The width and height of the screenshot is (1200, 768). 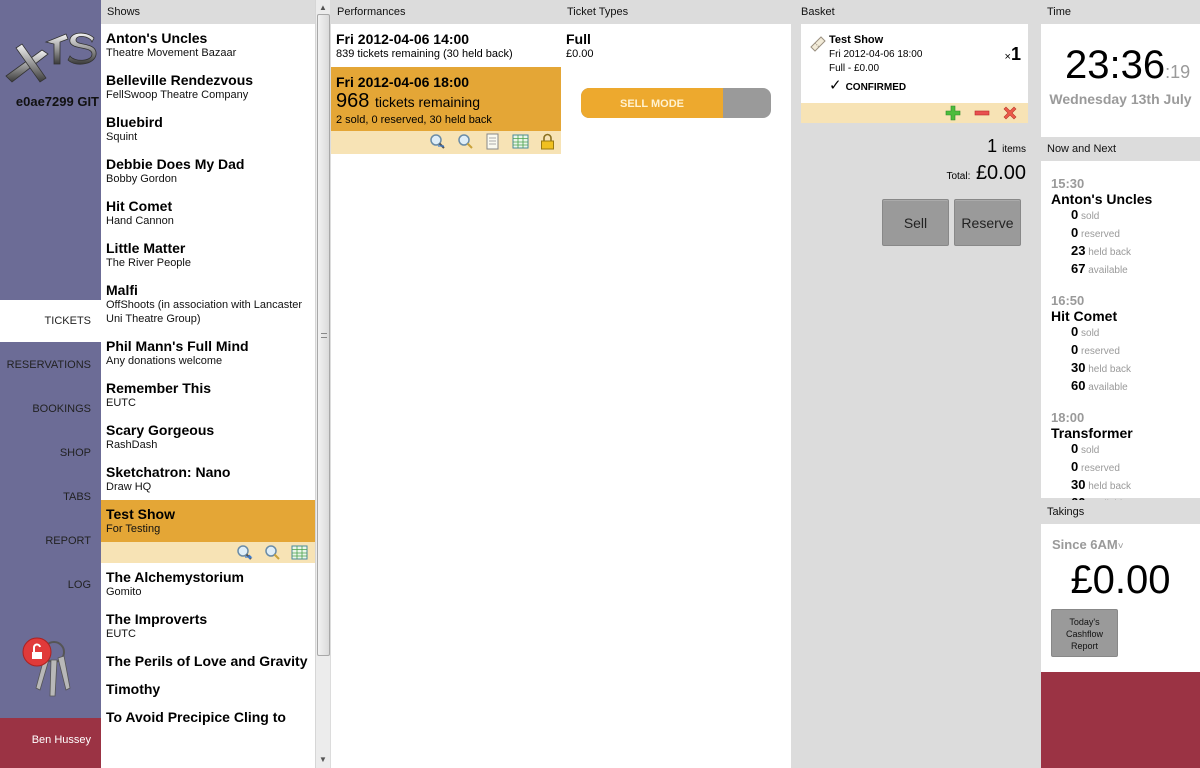 What do you see at coordinates (50, 497) in the screenshot?
I see `nav-tabs: TABS` at bounding box center [50, 497].